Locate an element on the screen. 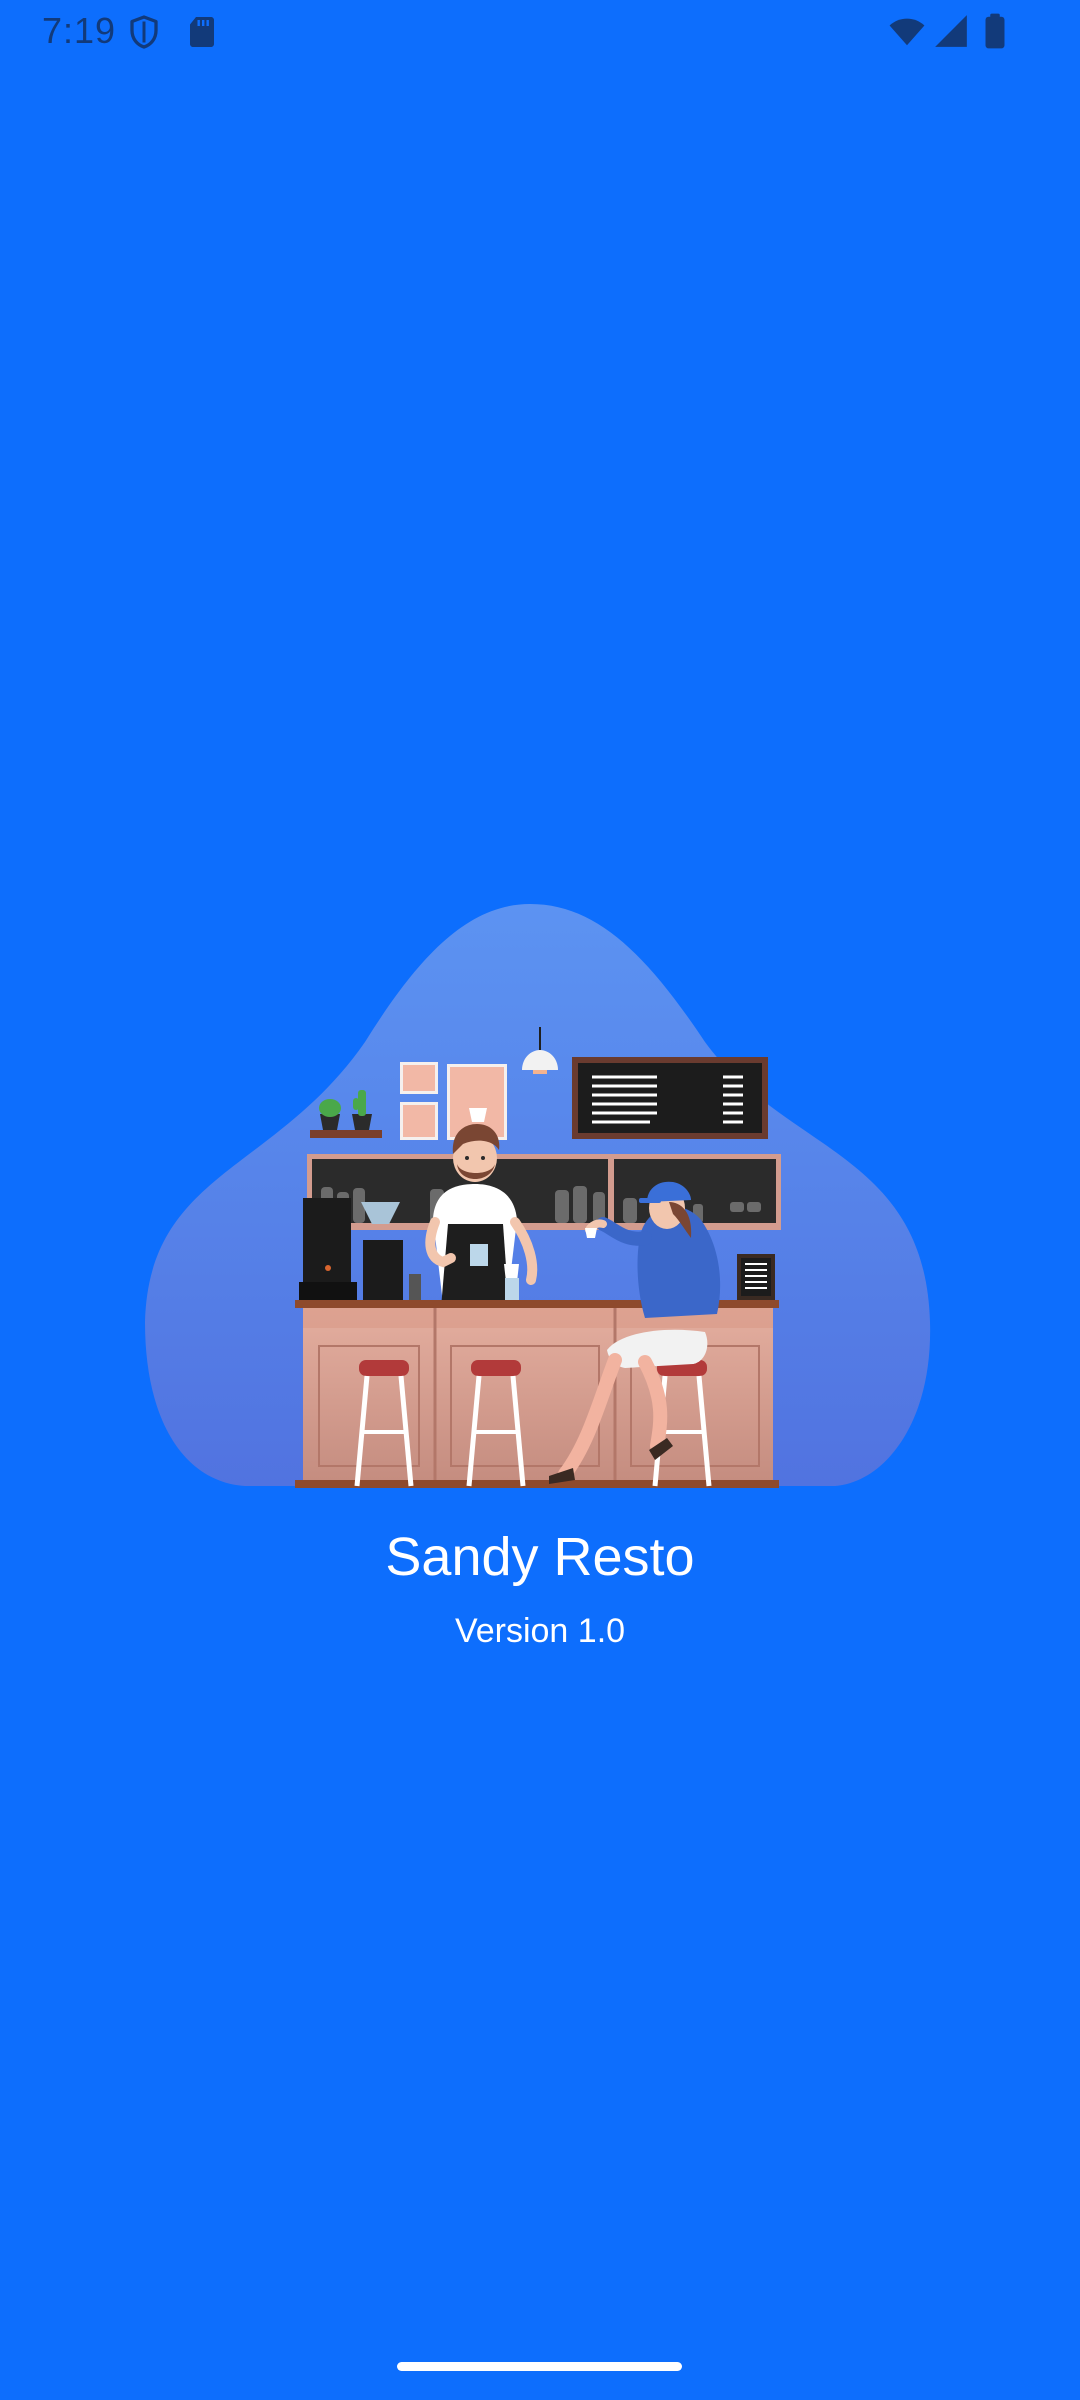 The width and height of the screenshot is (1080, 2400). shield-icon is located at coordinates (144, 32).